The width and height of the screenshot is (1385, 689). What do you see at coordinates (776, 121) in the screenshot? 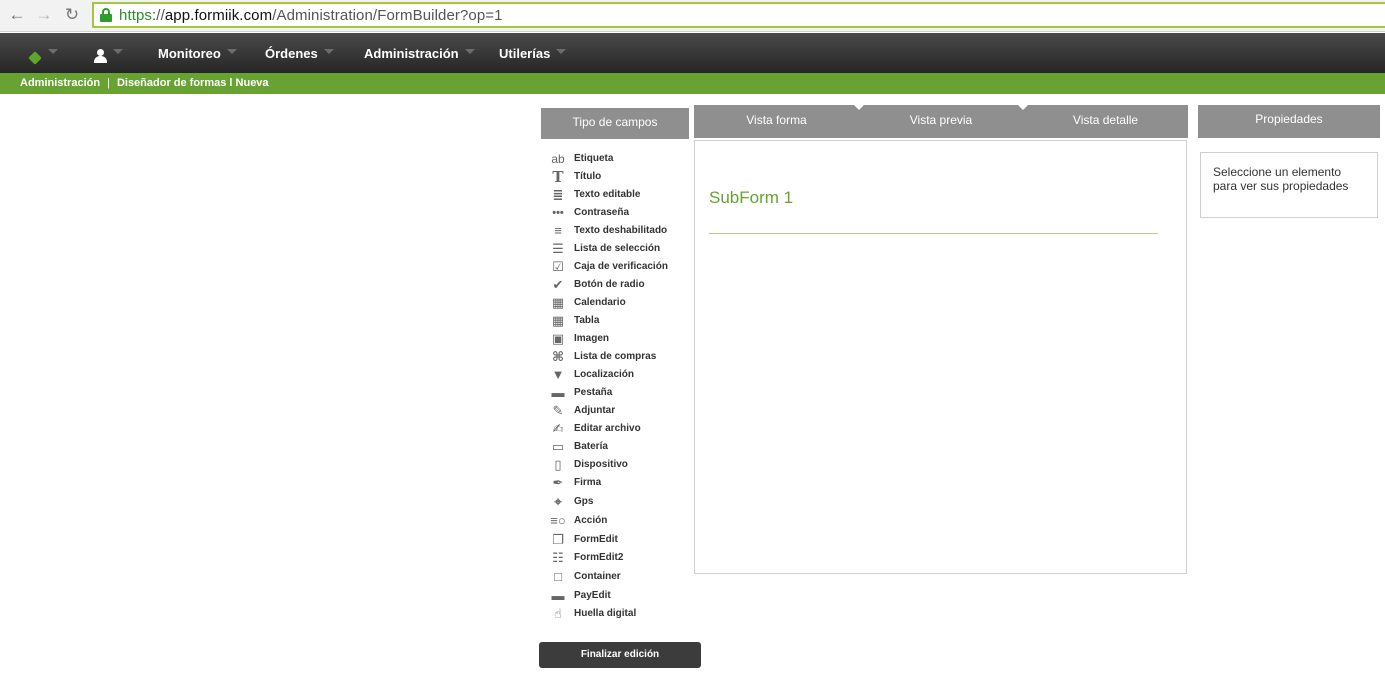
I see `tab-vista-forma: Vista forma` at bounding box center [776, 121].